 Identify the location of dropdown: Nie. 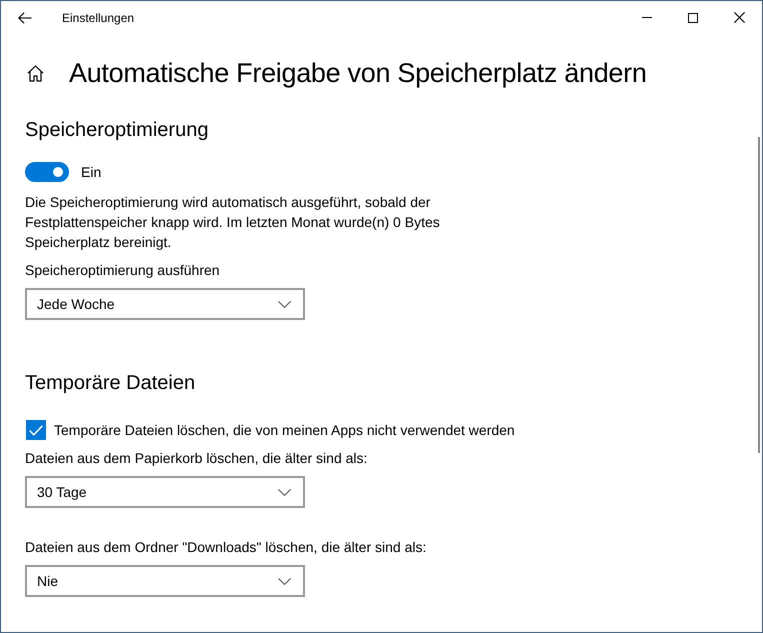
(165, 581).